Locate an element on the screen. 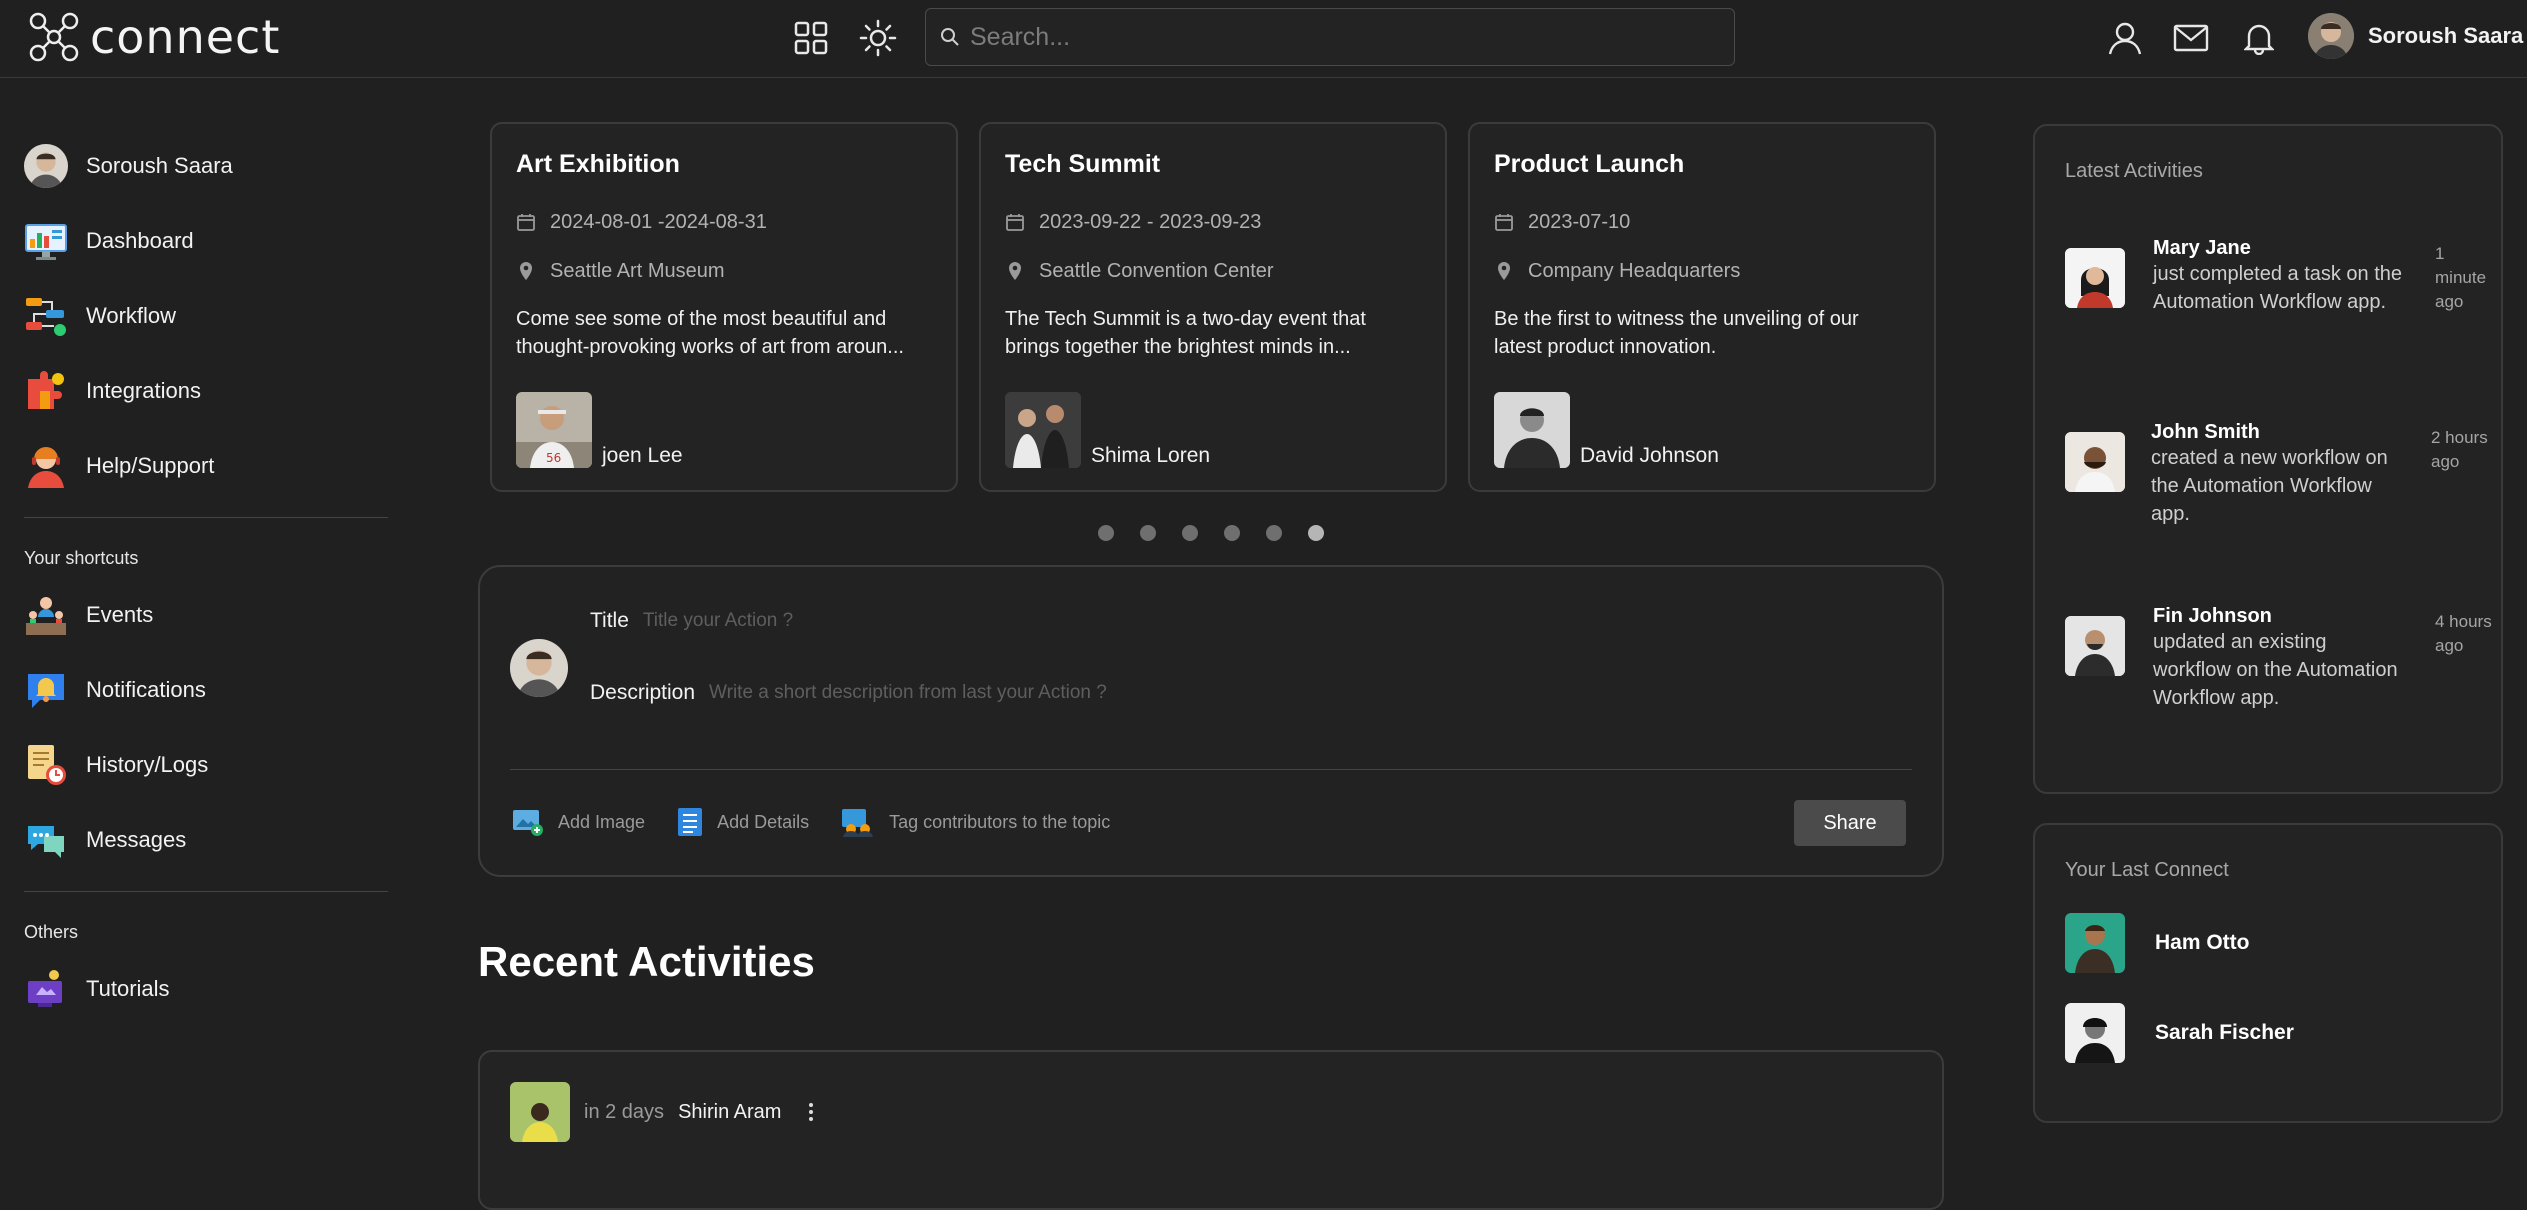  carousel-dot-active is located at coordinates (1316, 533).